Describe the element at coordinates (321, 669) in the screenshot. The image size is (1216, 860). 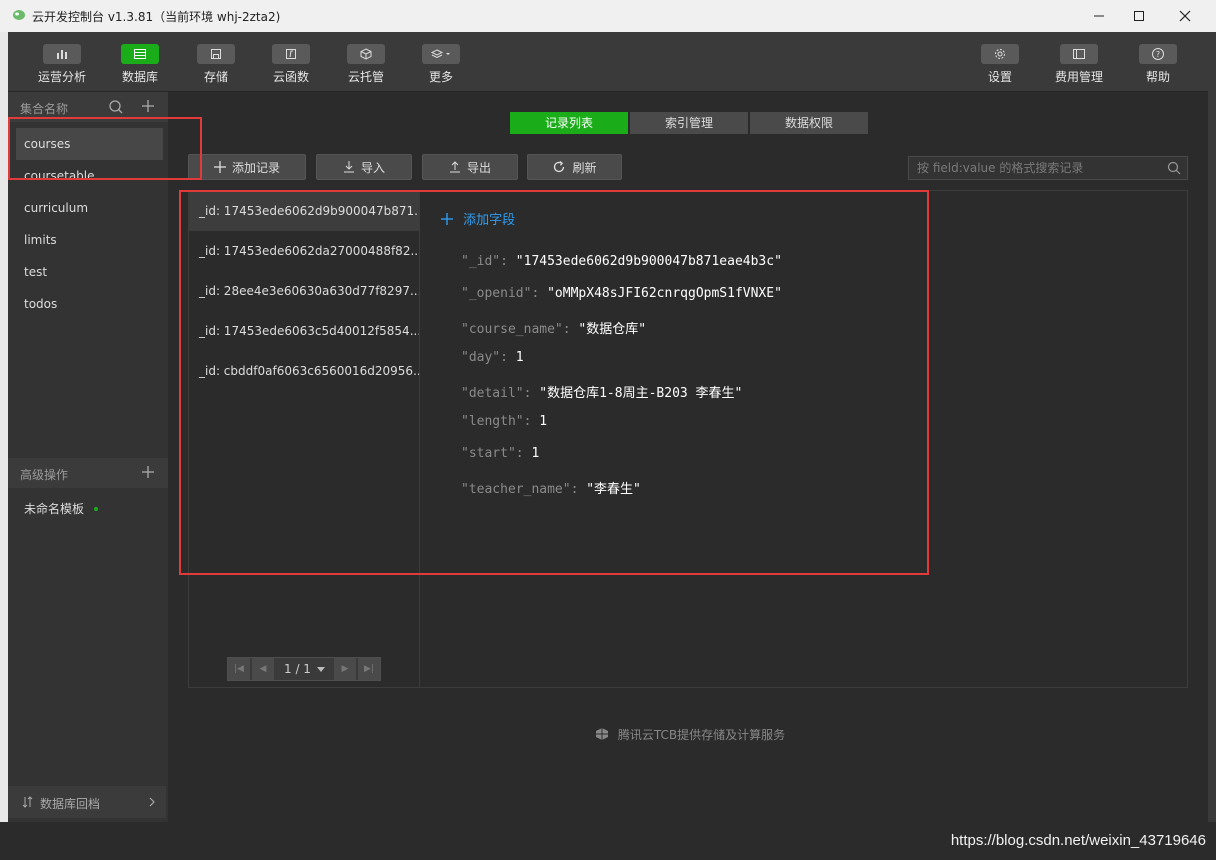
I see `chevron-down-icon` at that location.